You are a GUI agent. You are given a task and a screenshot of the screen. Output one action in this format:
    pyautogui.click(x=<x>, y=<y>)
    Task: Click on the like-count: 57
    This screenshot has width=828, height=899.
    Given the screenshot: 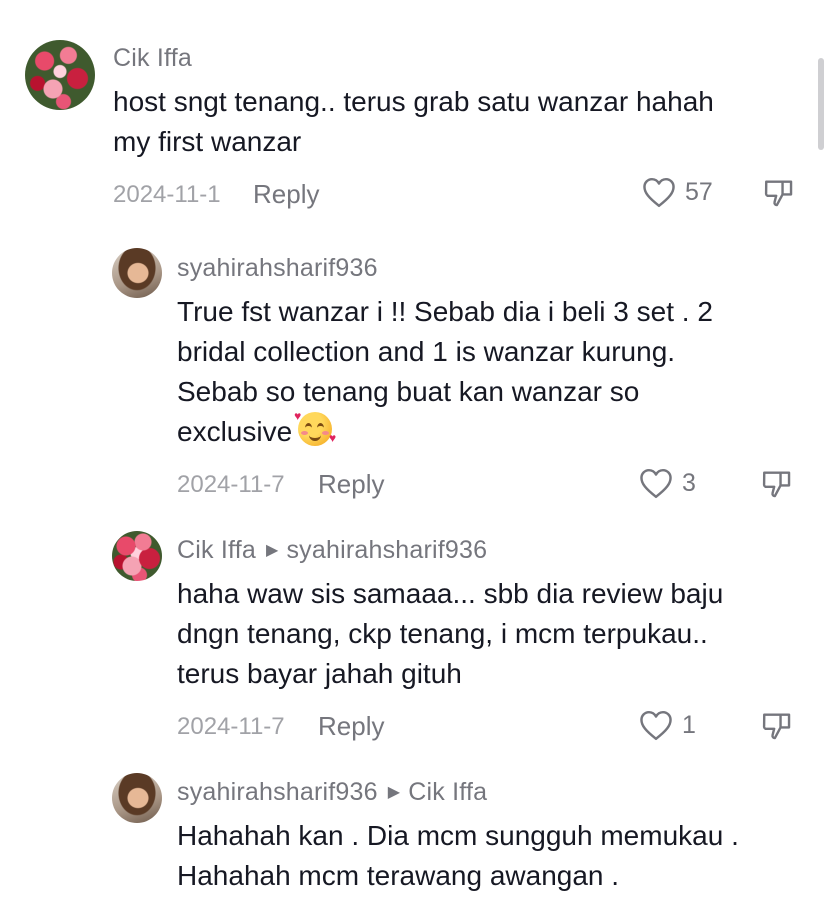 What is the action you would take?
    pyautogui.click(x=699, y=191)
    